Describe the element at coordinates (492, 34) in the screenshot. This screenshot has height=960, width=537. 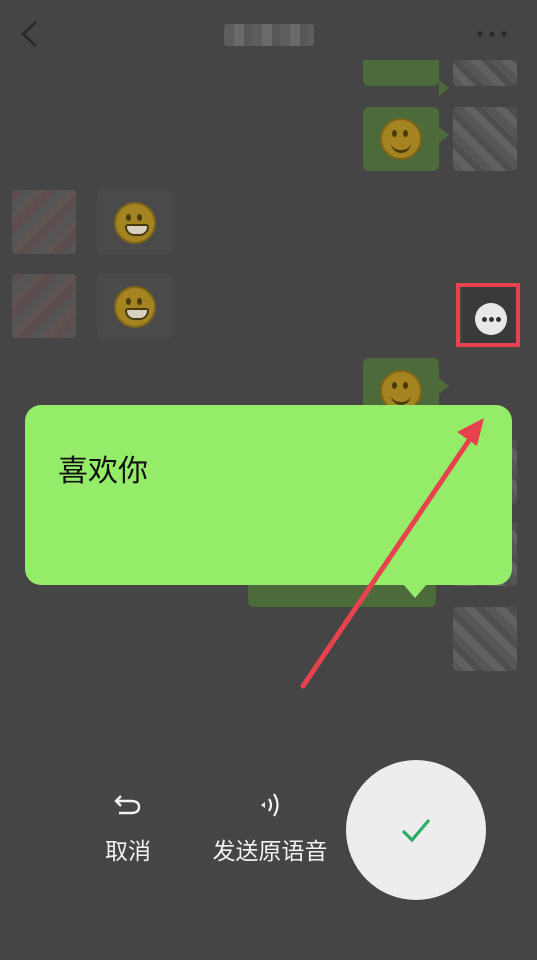
I see `ellipsis-icon` at that location.